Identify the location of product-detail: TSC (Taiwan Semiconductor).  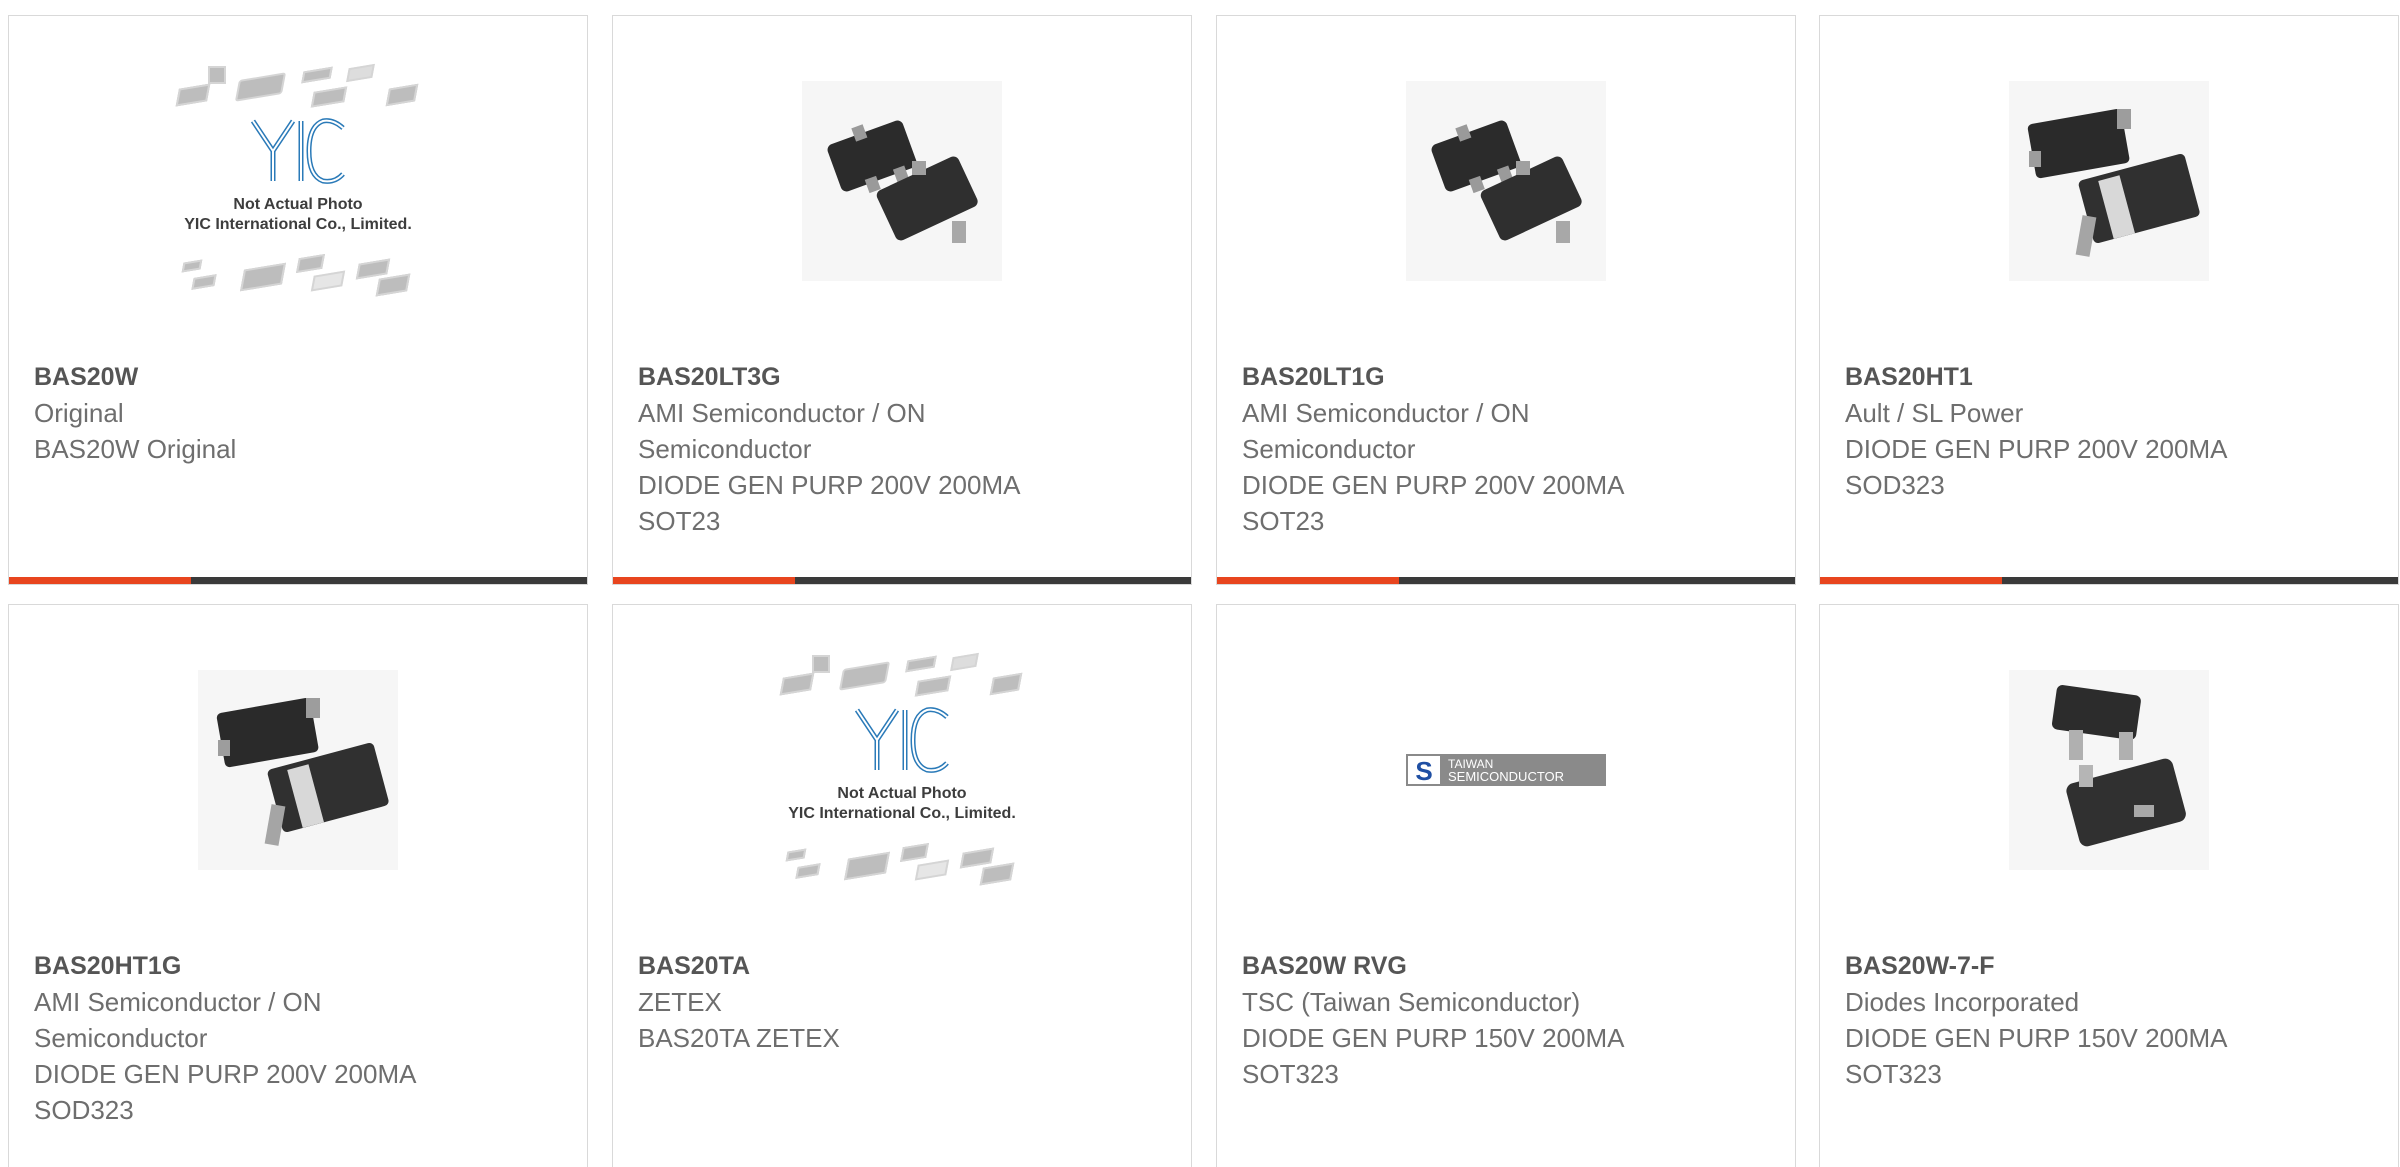
(1411, 1002).